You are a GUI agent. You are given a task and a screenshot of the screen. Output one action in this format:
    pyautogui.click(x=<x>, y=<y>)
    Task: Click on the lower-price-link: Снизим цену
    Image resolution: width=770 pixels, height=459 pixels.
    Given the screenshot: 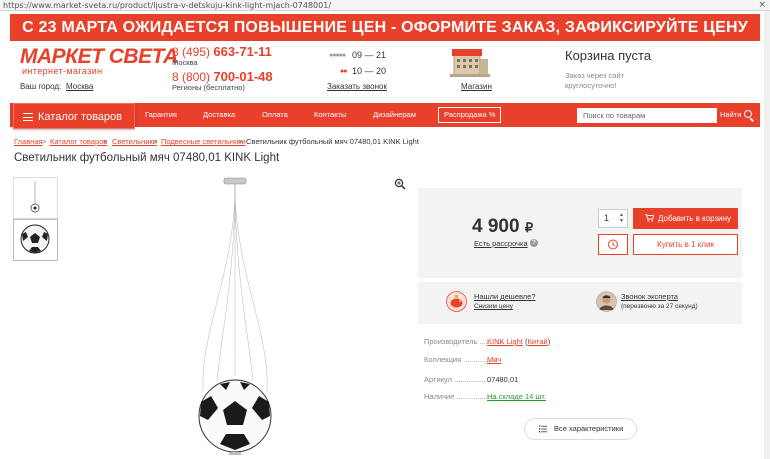 What is the action you would take?
    pyautogui.click(x=493, y=306)
    